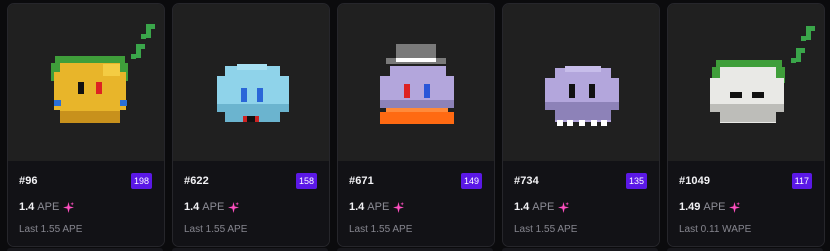 Image resolution: width=830 pixels, height=251 pixels. Describe the element at coordinates (416, 203) in the screenshot. I see `card-info: #671 149 1.4 APE Last 1.55 APE` at that location.